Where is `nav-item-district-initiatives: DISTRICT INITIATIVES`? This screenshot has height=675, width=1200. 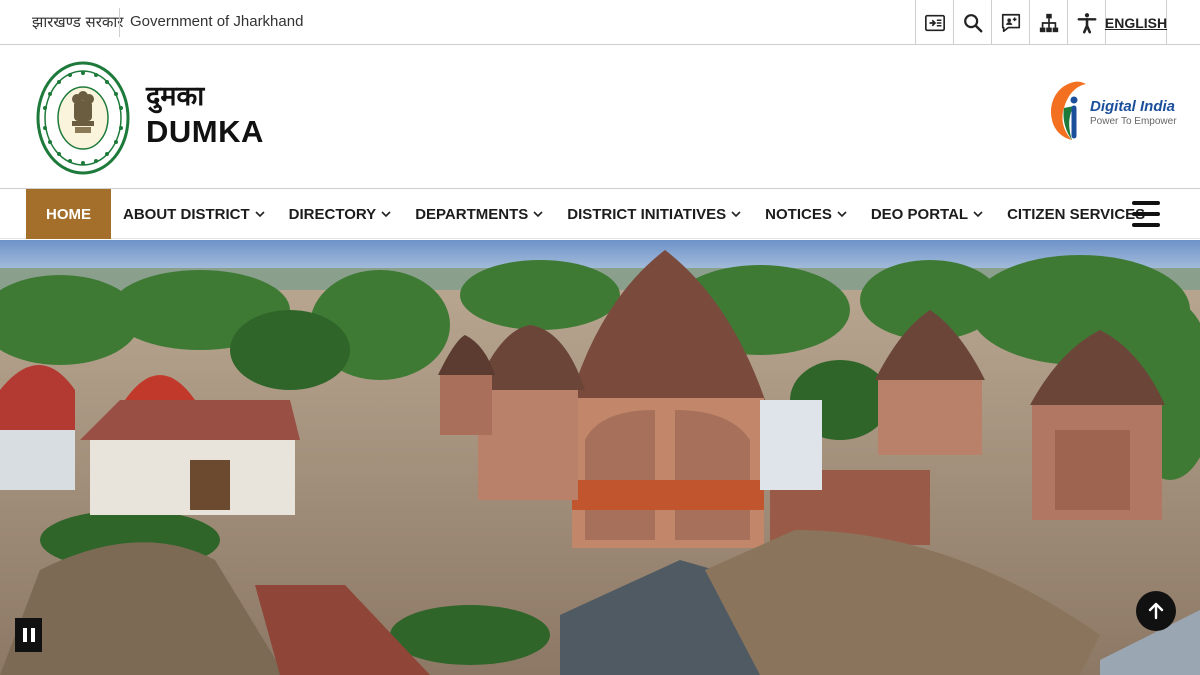 nav-item-district-initiatives: DISTRICT INITIATIVES is located at coordinates (654, 214).